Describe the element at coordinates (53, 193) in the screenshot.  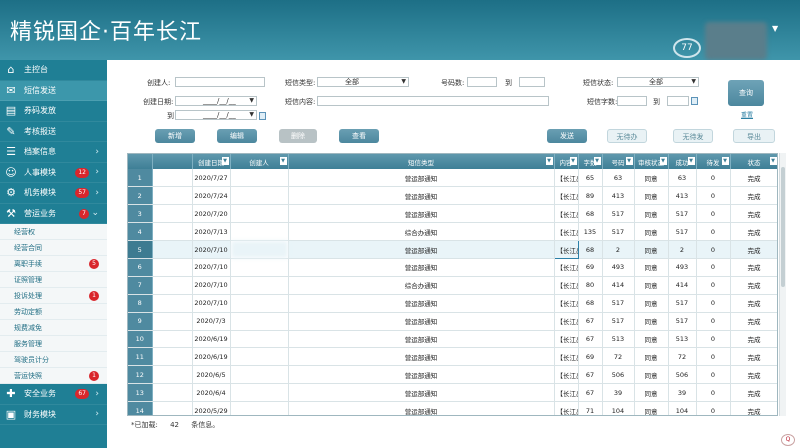
I see `sidebar-item: ⚙ 机务模块 57 ›` at that location.